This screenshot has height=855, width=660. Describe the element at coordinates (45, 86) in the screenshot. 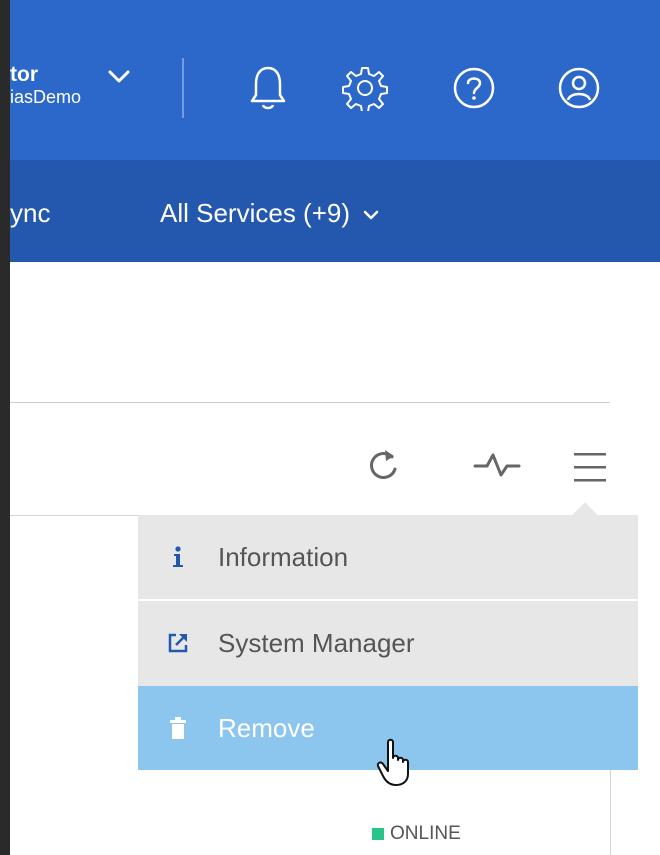

I see `user-account-selector: tor iasDemo` at that location.